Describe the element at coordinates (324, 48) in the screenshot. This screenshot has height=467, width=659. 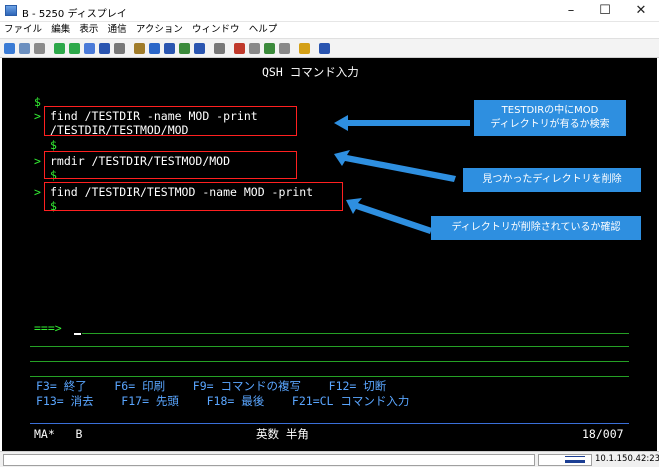
I see `help-icon` at that location.